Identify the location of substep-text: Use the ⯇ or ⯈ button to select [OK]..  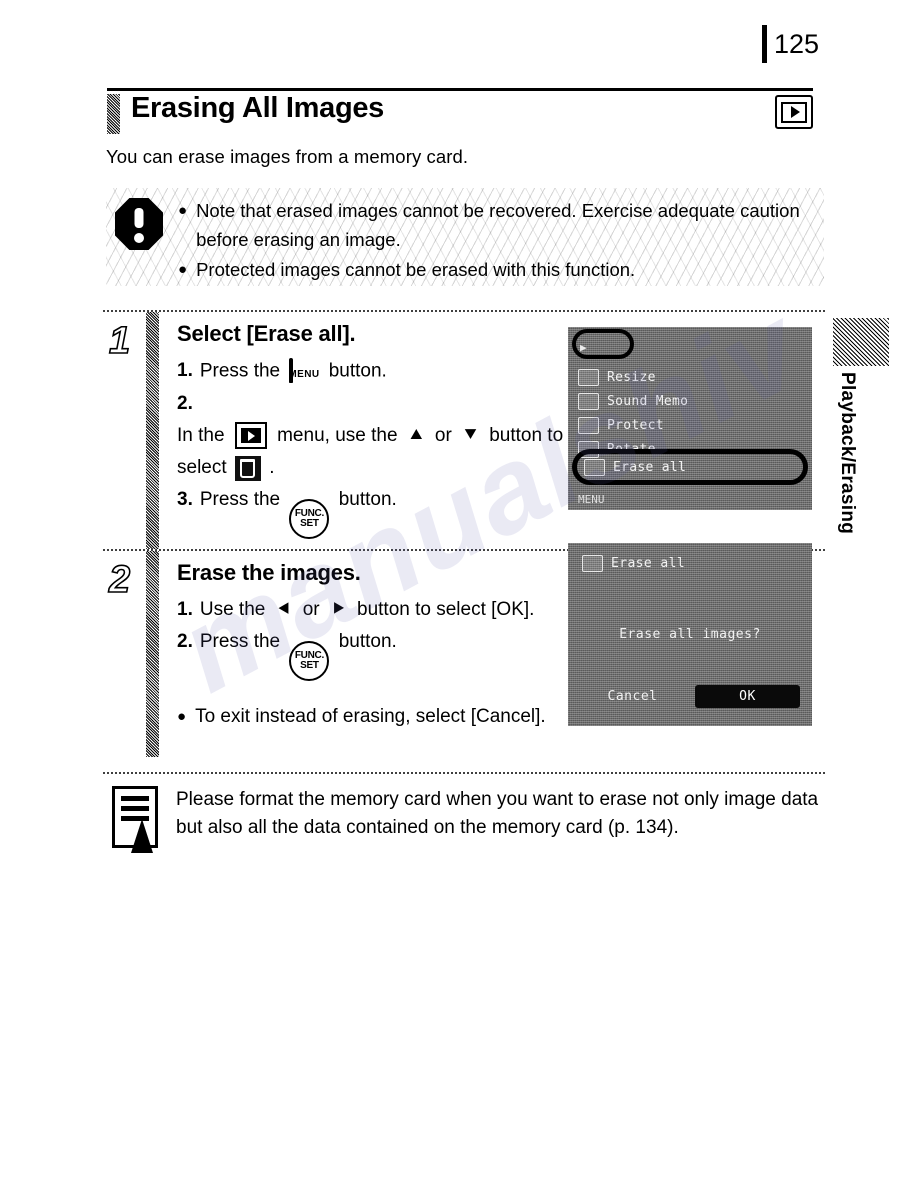
(383, 610).